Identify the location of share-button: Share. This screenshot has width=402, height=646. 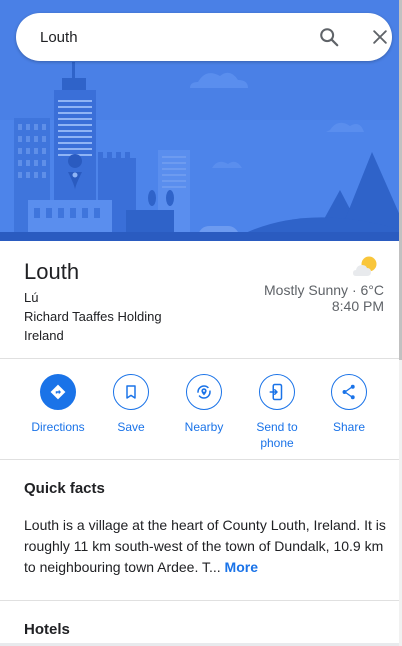
(349, 404).